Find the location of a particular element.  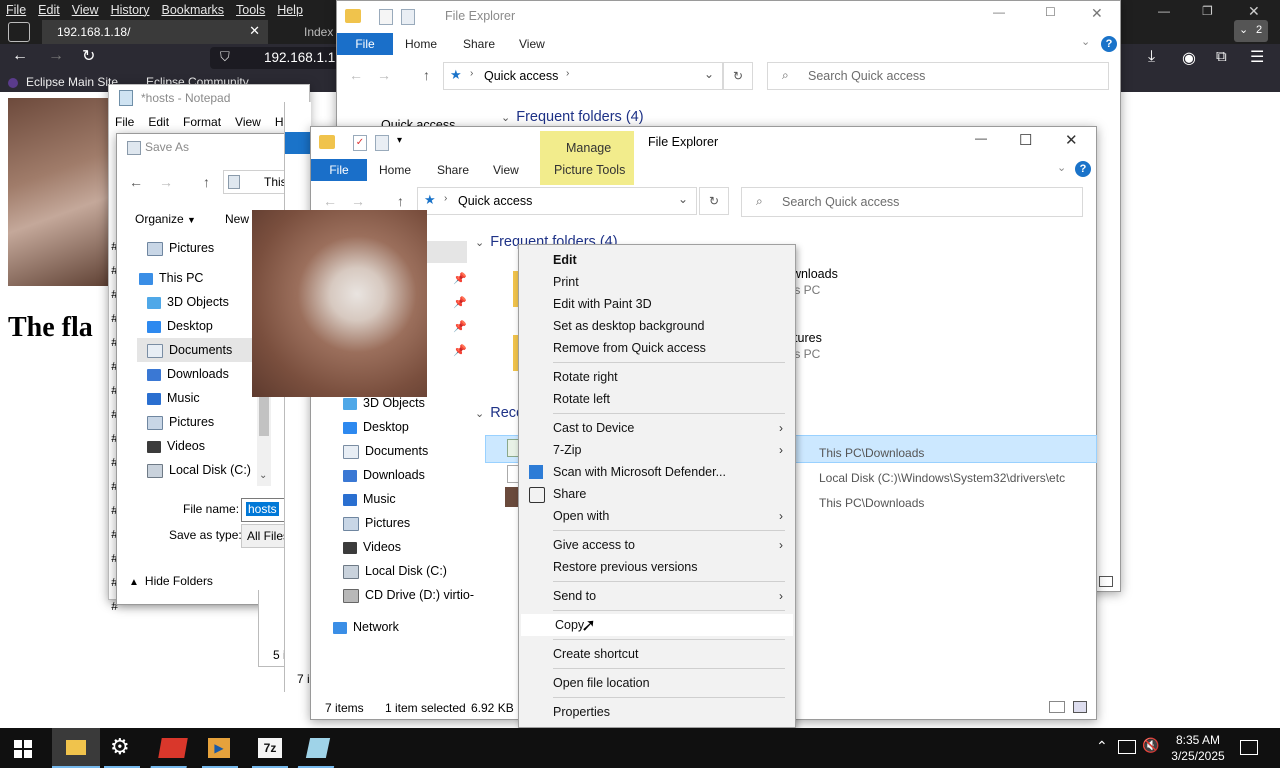

tab-active: 192.168.1.18/ ✕ is located at coordinates (155, 32).